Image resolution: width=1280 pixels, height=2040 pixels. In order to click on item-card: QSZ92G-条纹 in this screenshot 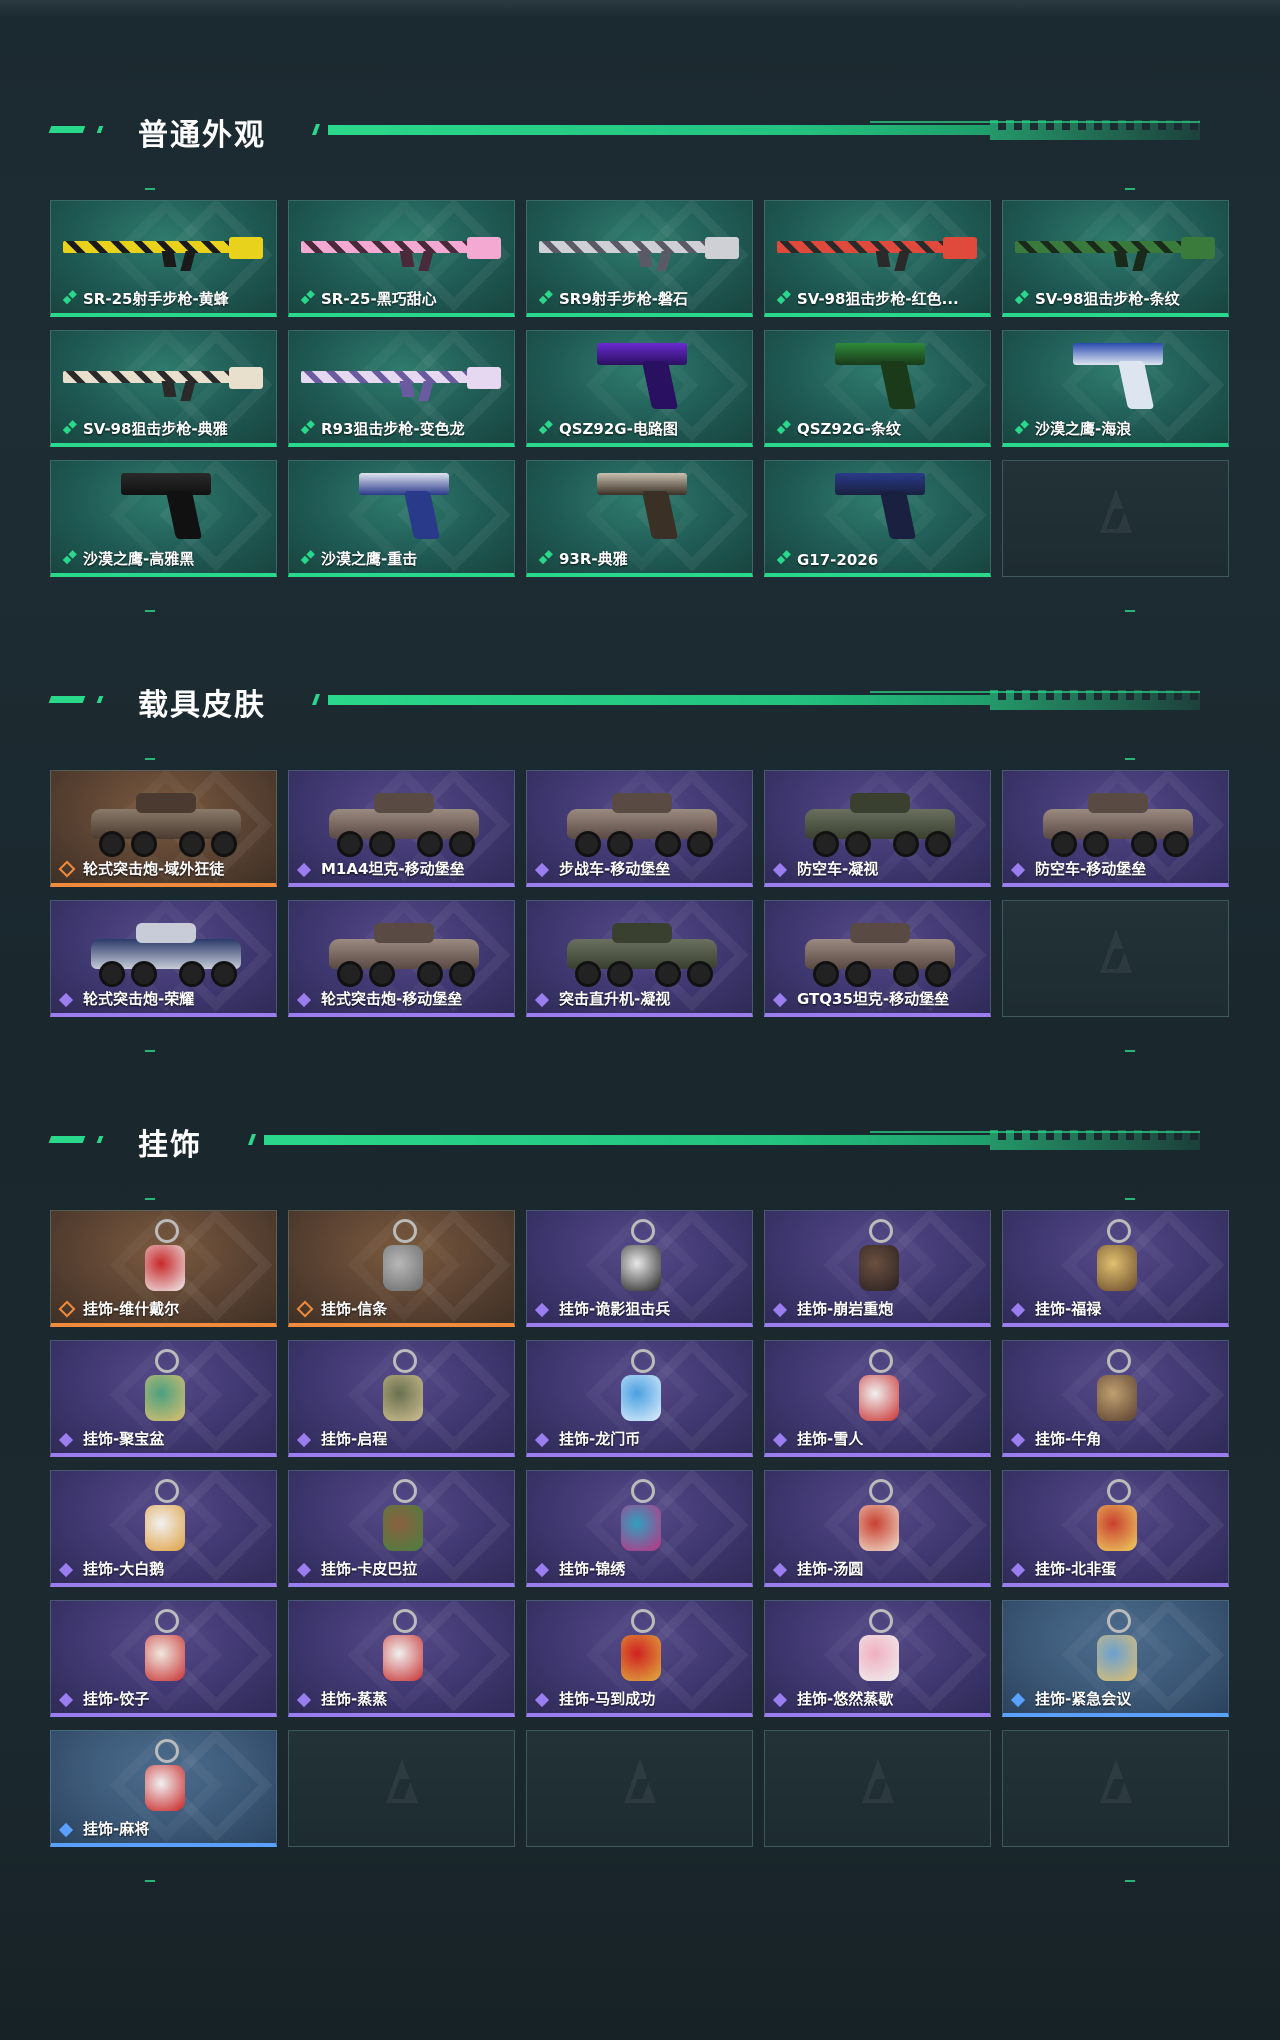, I will do `click(877, 388)`.